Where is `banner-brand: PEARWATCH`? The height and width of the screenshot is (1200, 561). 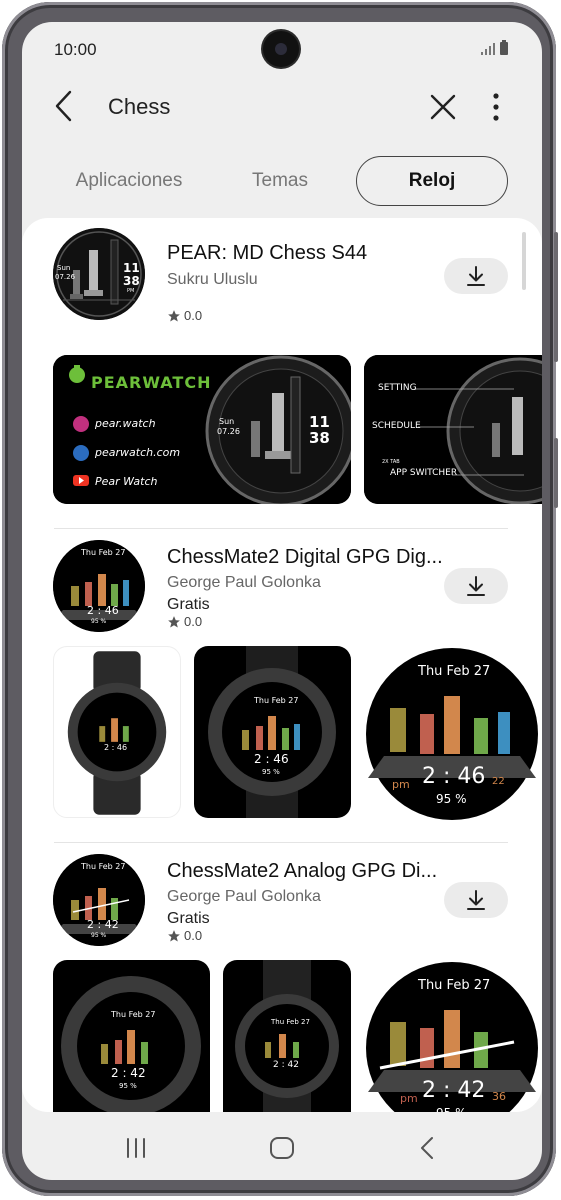 banner-brand: PEARWATCH is located at coordinates (151, 382).